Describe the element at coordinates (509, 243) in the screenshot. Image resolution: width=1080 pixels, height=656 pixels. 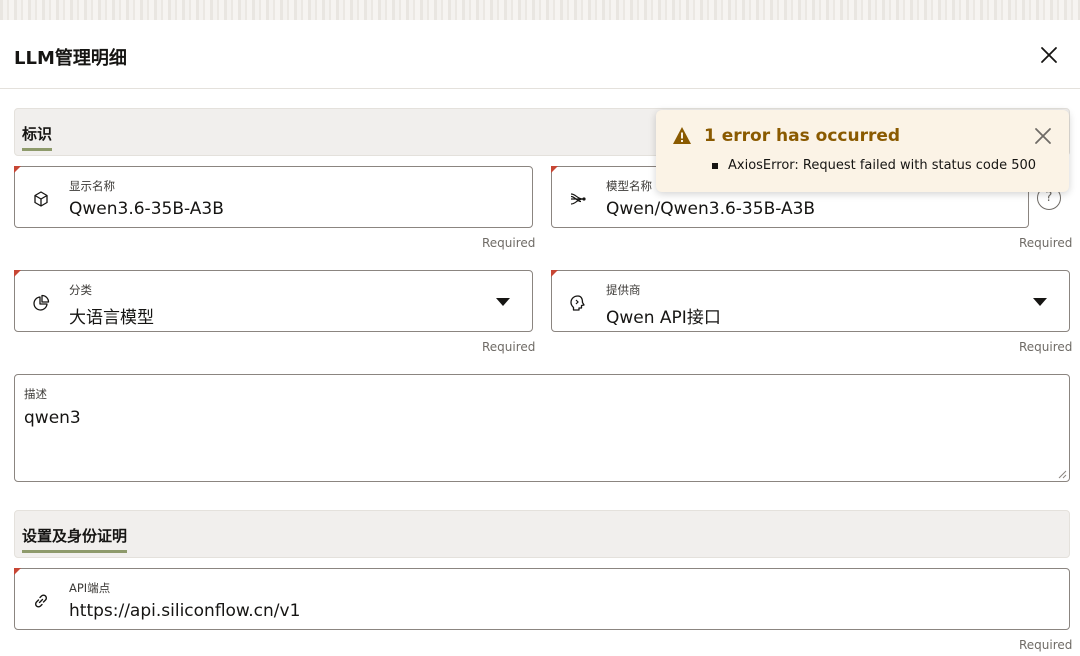
I see `display-name-required: Required` at that location.